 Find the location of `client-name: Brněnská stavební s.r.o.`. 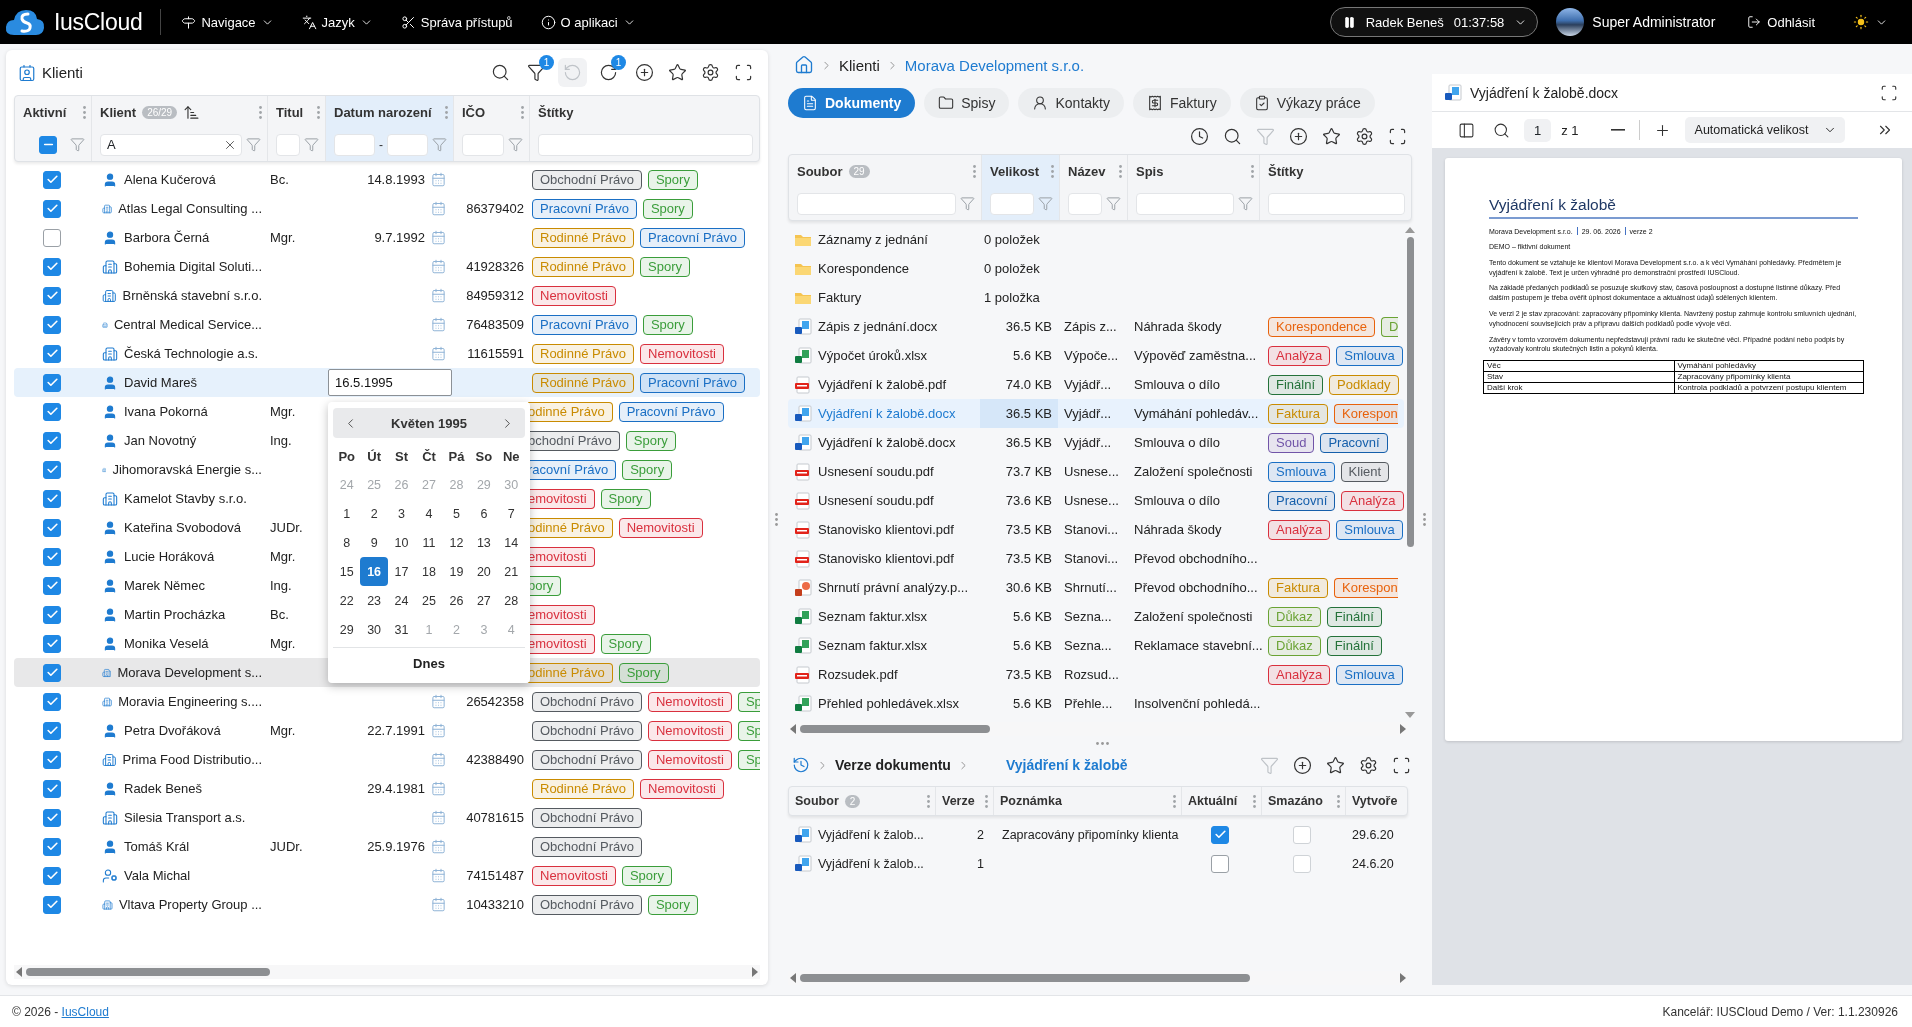

client-name: Brněnská stavební s.r.o. is located at coordinates (192, 295).